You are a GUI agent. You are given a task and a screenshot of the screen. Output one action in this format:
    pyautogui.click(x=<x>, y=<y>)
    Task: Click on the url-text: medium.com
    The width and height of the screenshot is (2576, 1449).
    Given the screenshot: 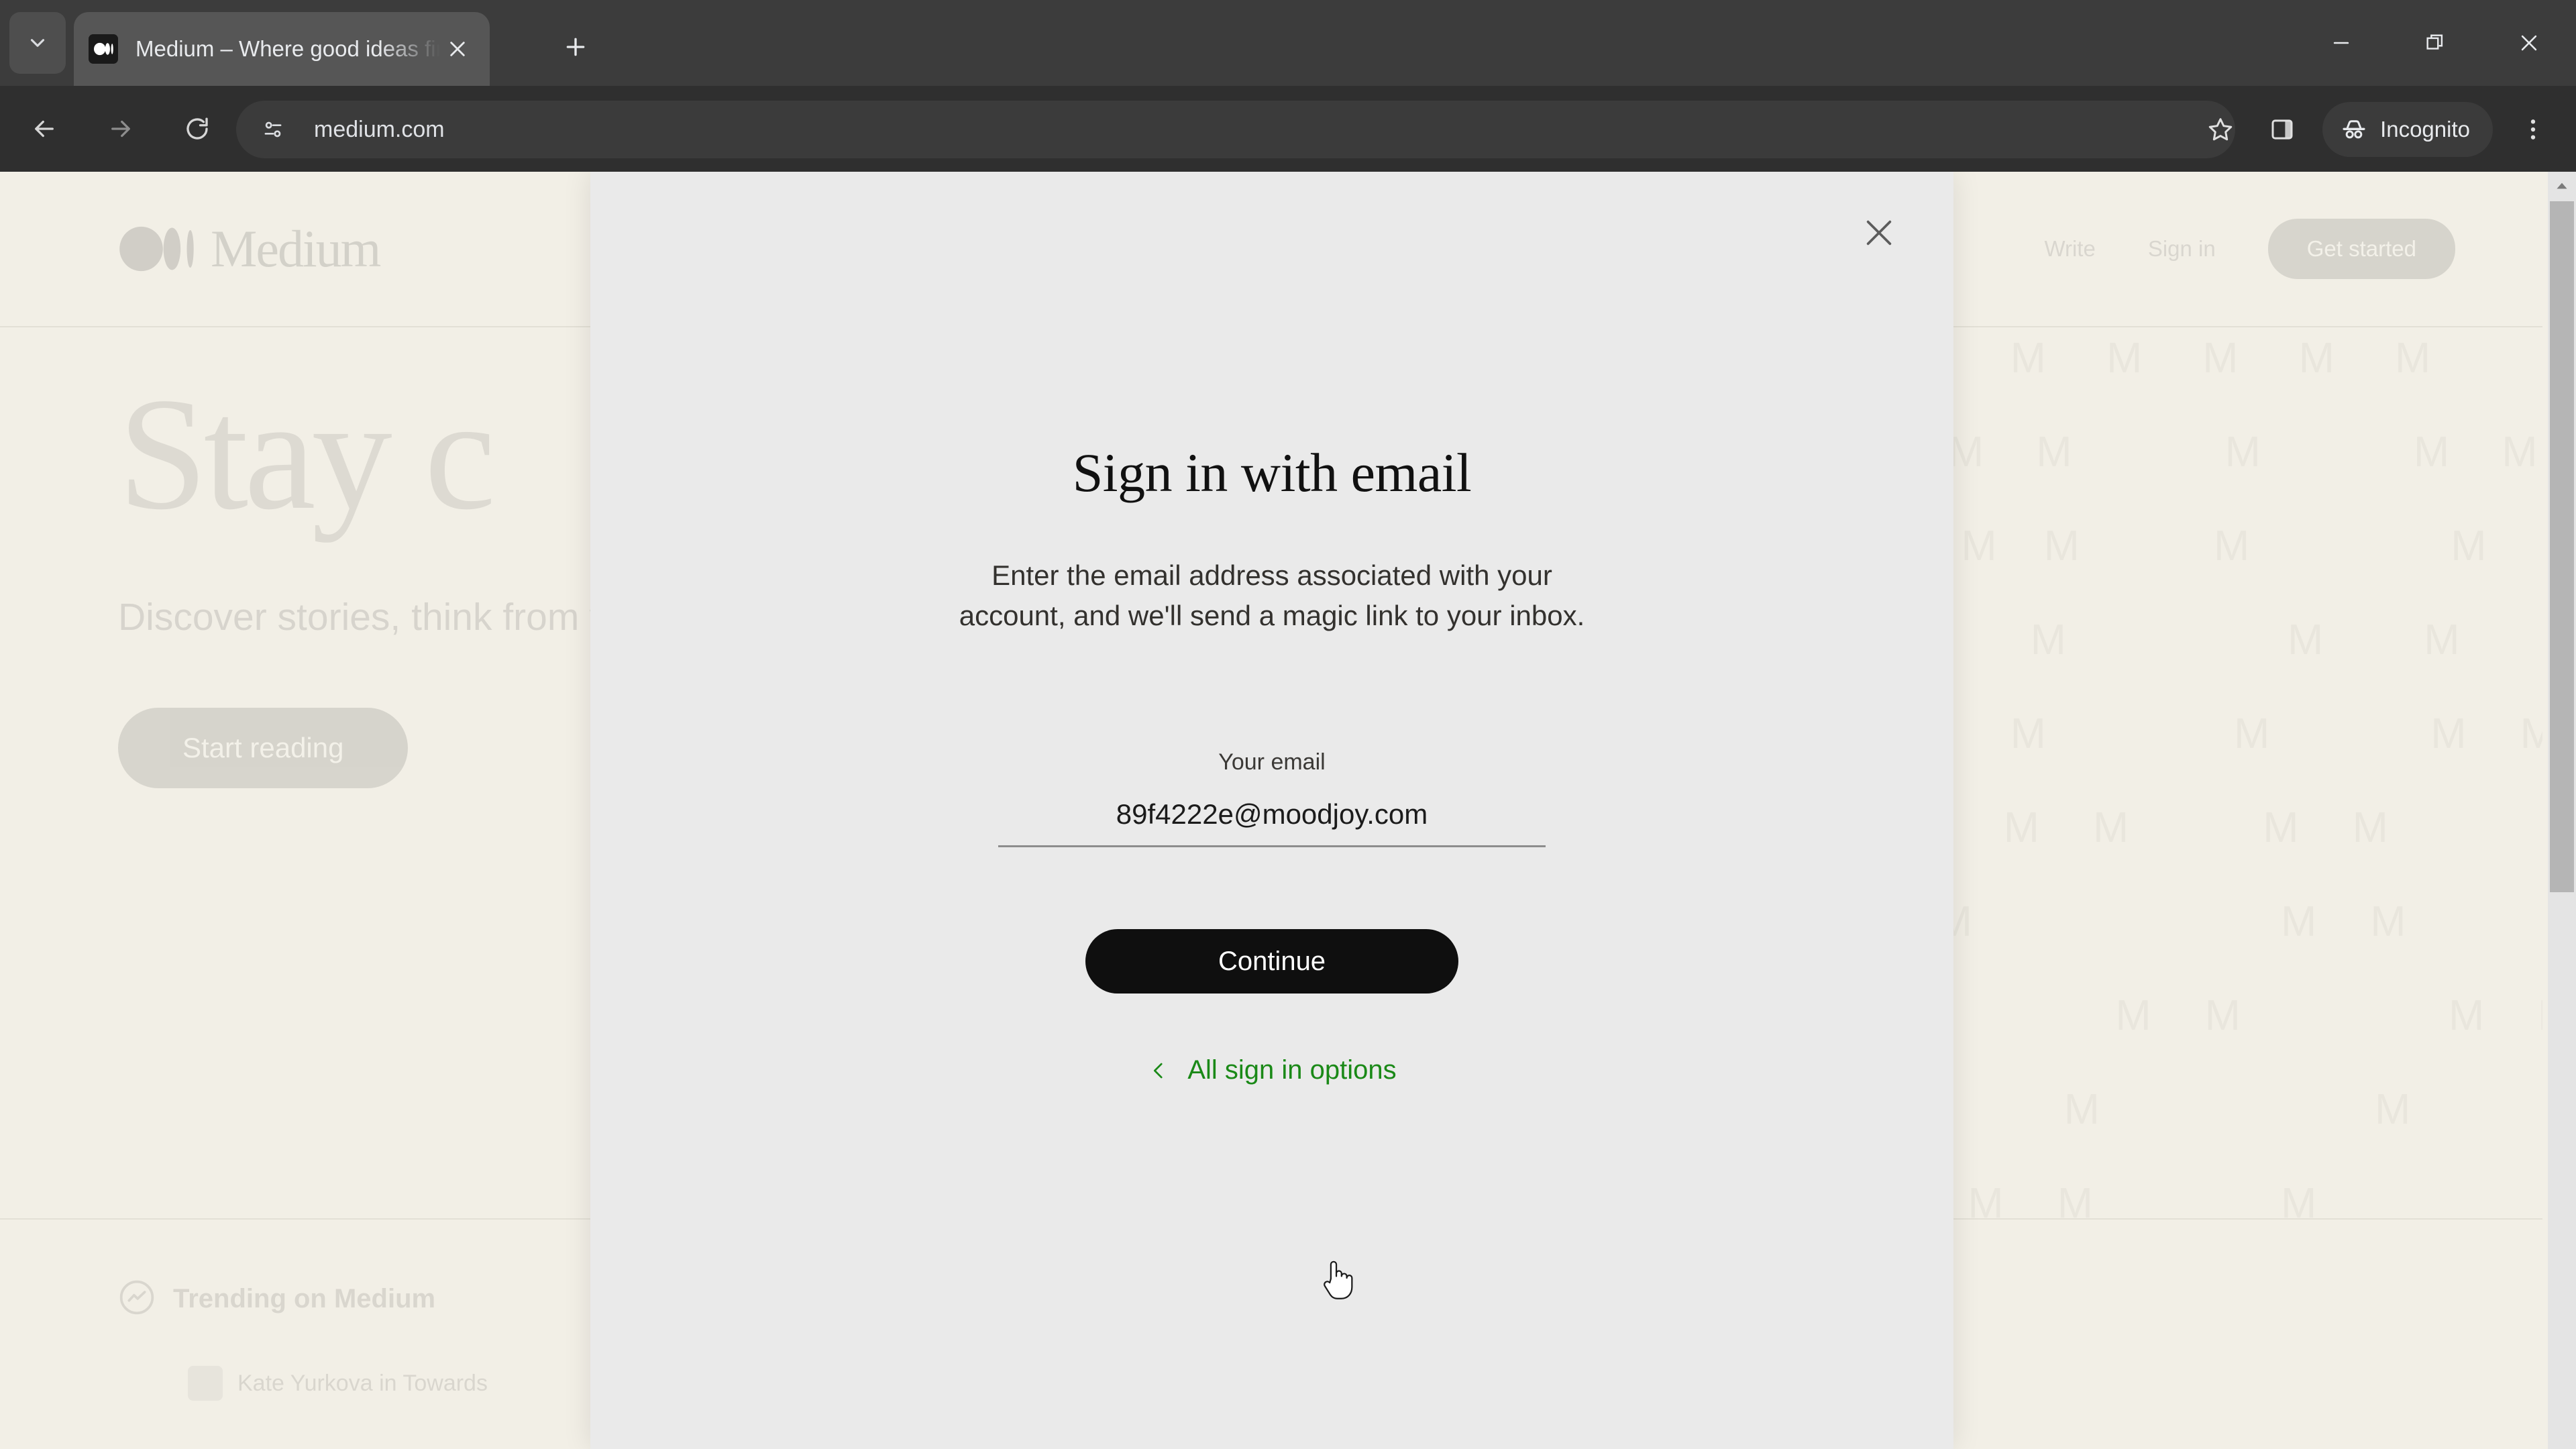 What is the action you would take?
    pyautogui.click(x=379, y=129)
    